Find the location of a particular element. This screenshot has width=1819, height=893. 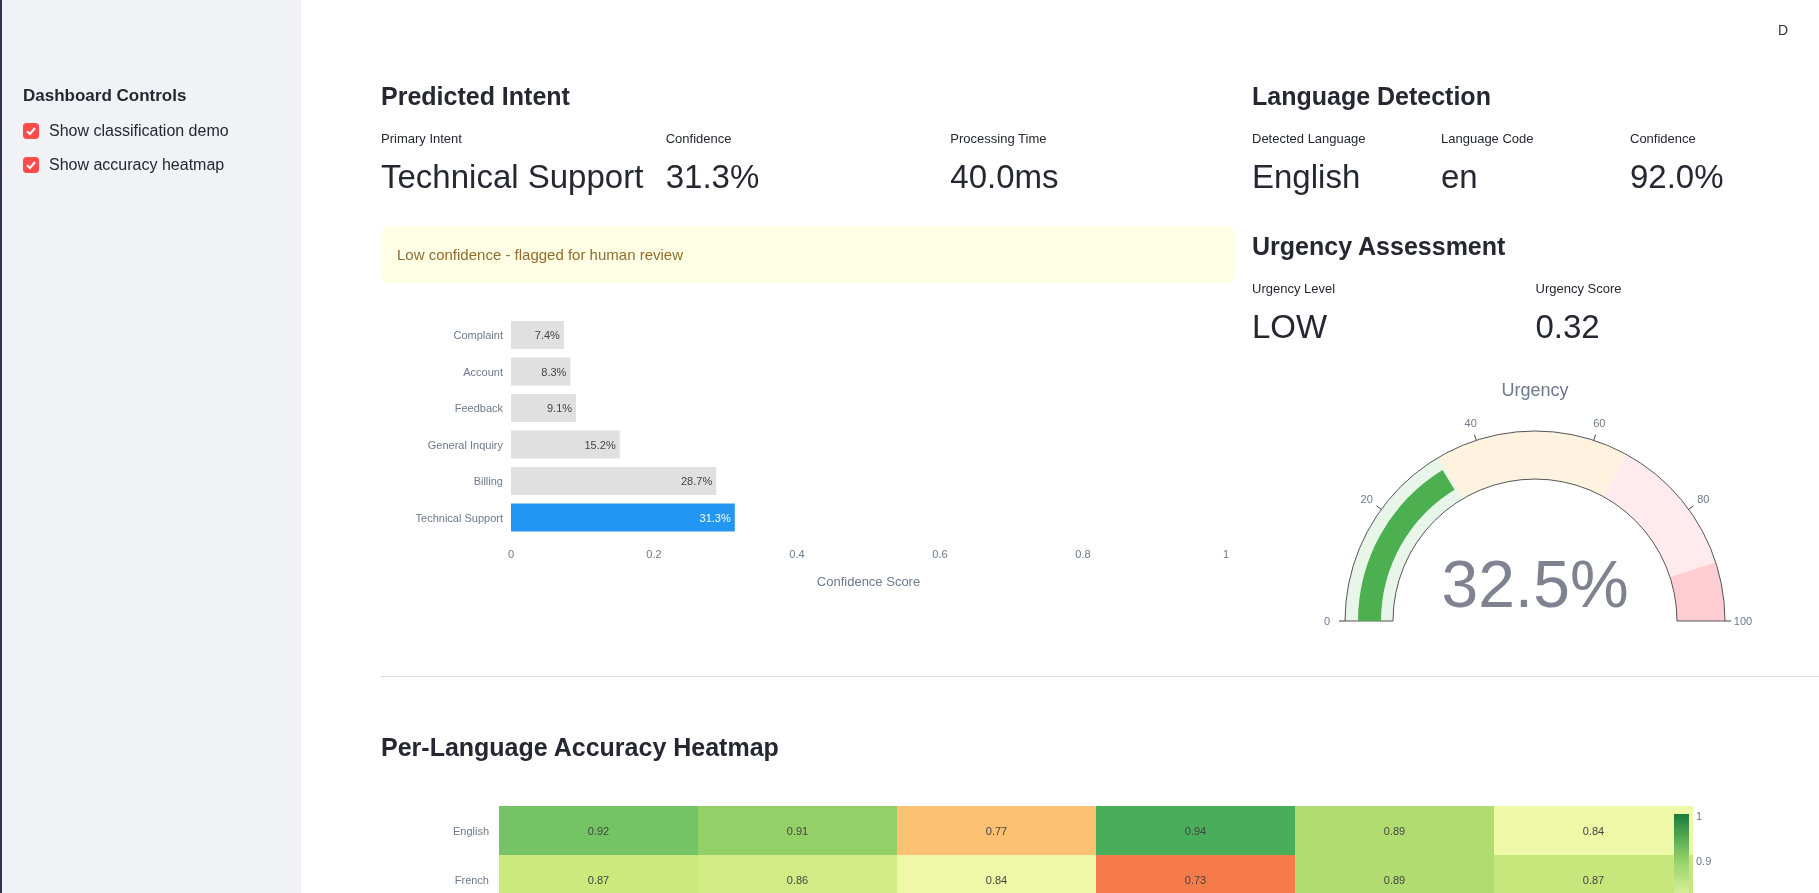

sidebar-title: Dashboard Controls is located at coordinates (105, 96).